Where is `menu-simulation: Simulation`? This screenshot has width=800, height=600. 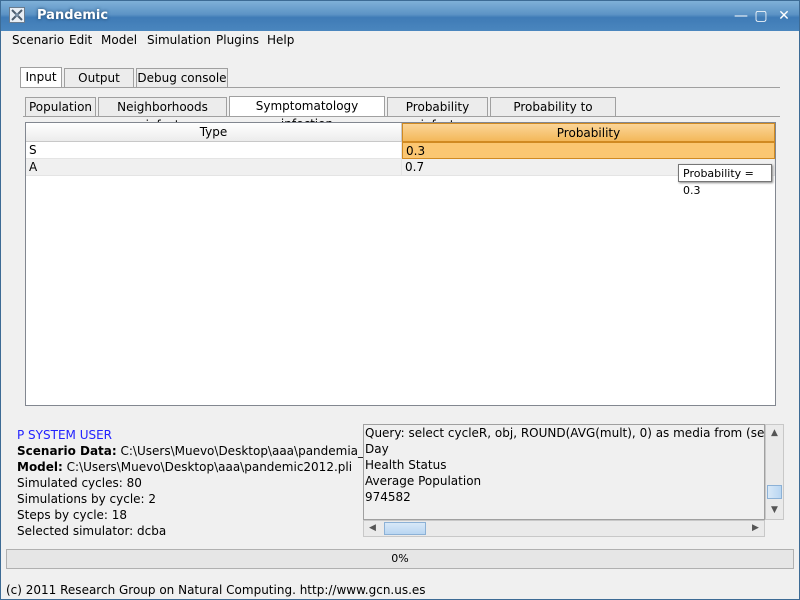
menu-simulation: Simulation is located at coordinates (179, 40).